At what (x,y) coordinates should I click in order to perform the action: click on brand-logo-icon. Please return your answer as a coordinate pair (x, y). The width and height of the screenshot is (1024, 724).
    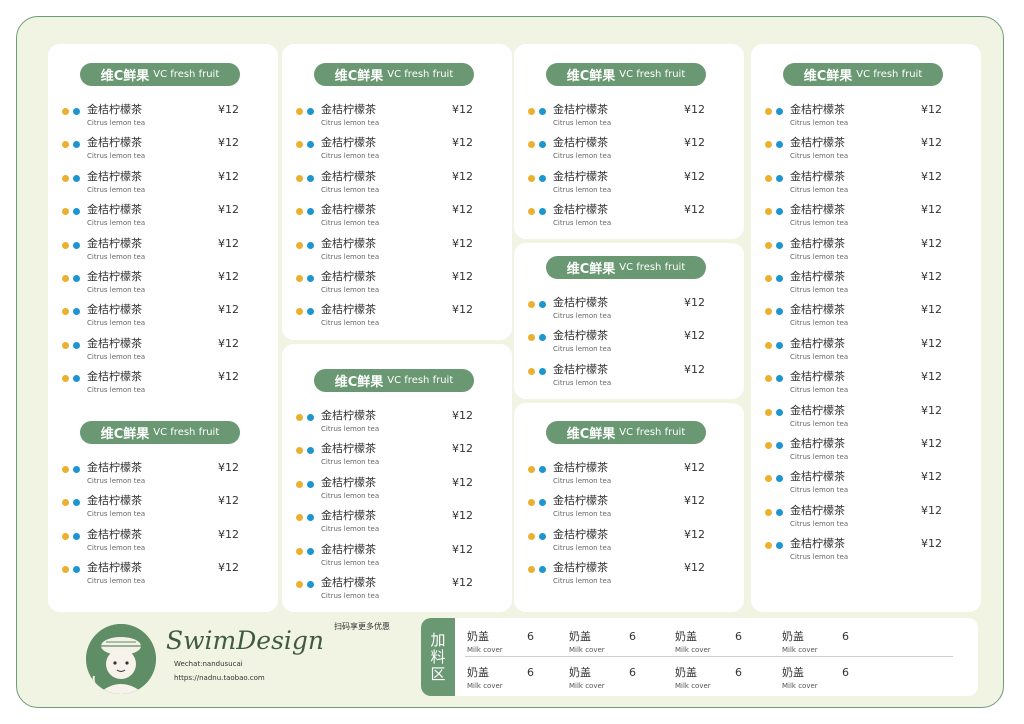
    Looking at the image, I should click on (121, 659).